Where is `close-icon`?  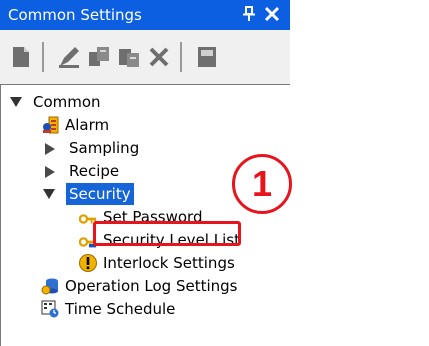
close-icon is located at coordinates (272, 16).